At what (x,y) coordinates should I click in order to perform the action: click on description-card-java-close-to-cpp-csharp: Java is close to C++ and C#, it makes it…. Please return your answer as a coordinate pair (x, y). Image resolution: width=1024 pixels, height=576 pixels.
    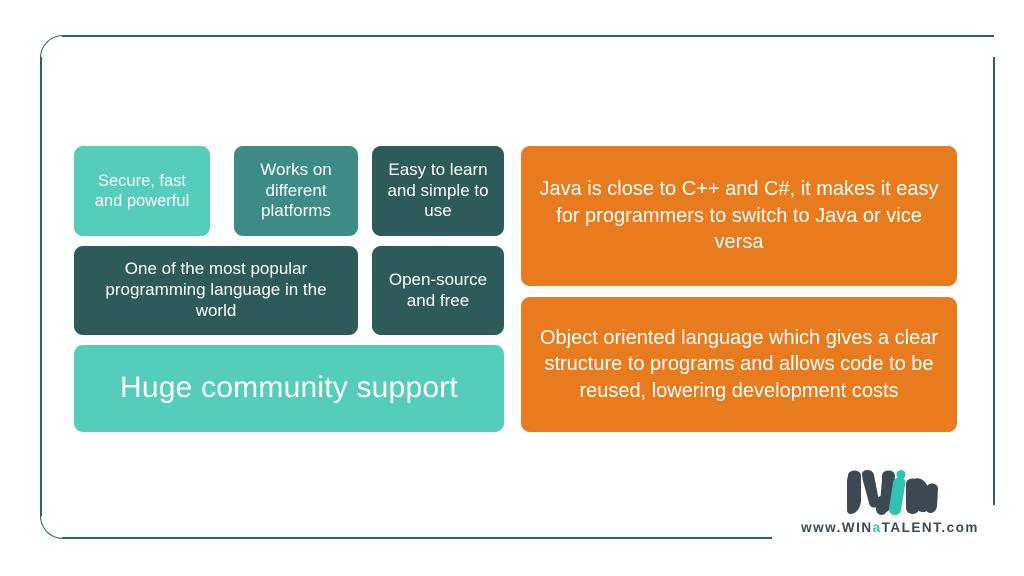
    Looking at the image, I should click on (739, 216).